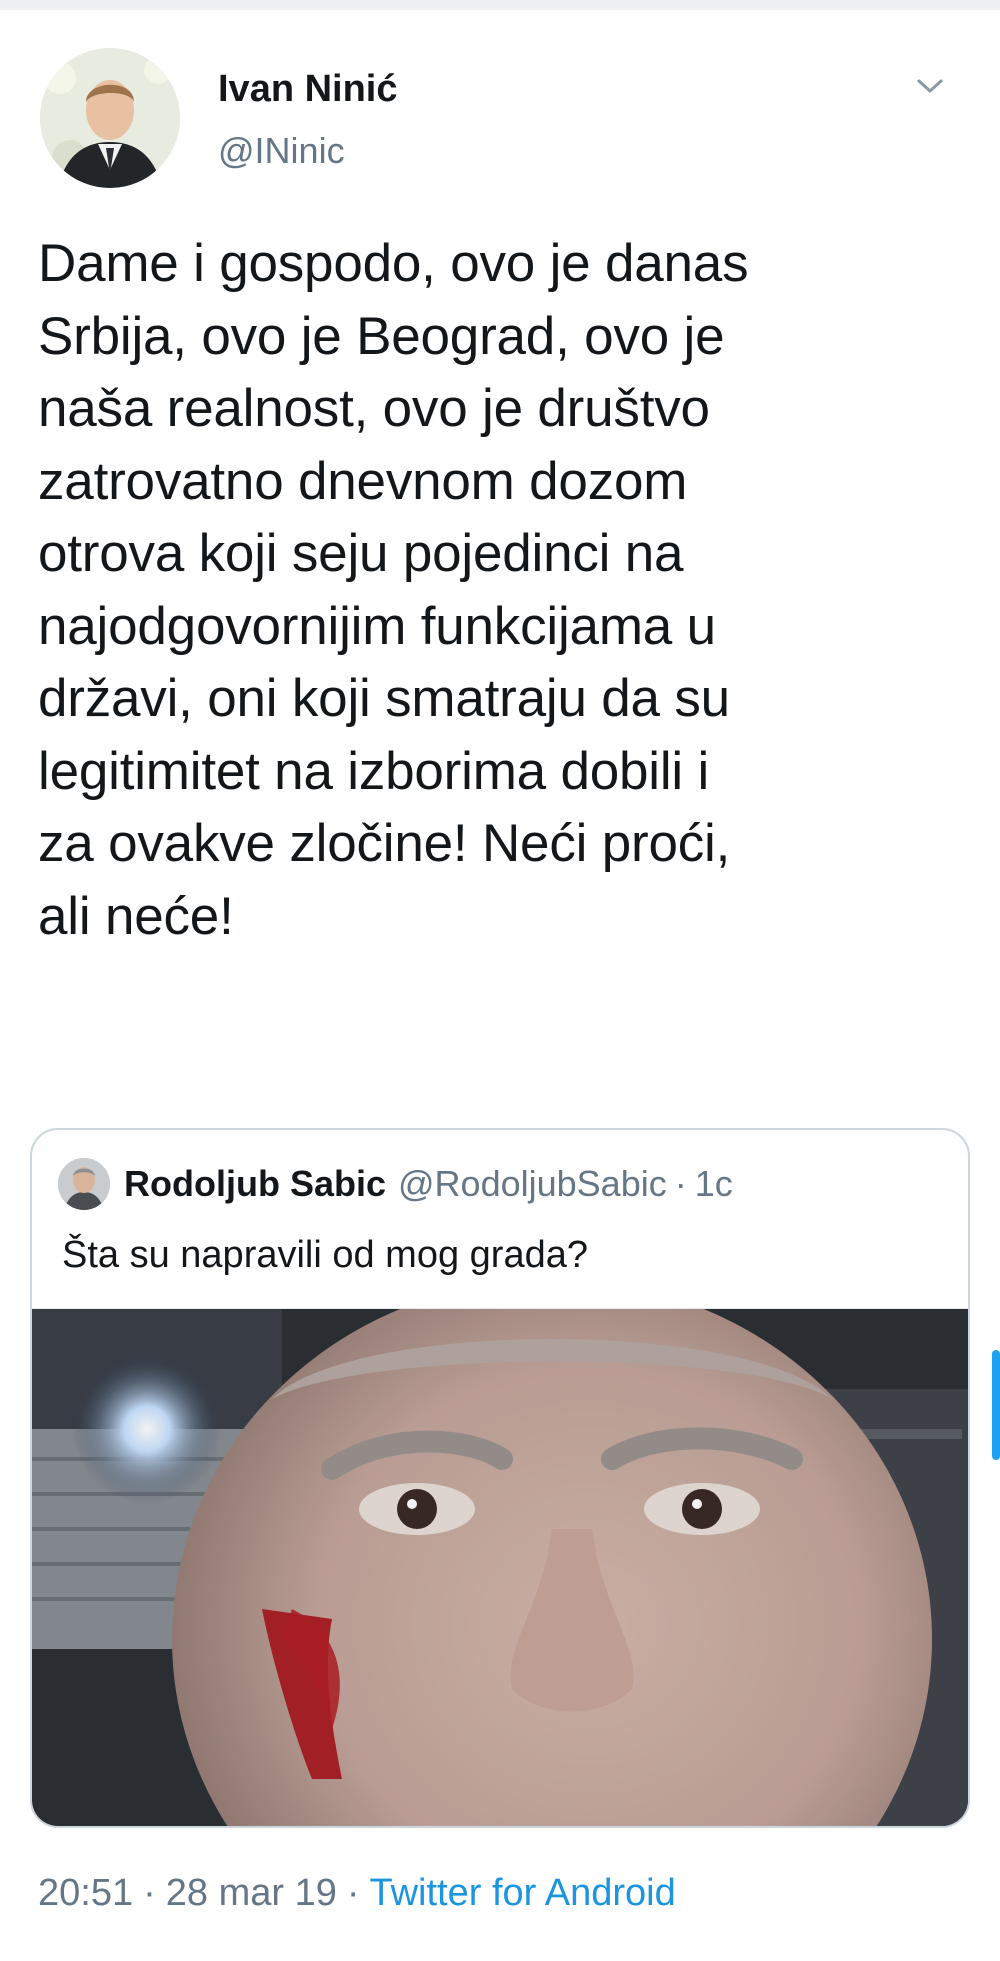 The width and height of the screenshot is (1000, 1961). I want to click on quoted-tweet-header: Rodoljub Sabic @RodoljubSabic · 1c, so click(395, 1184).